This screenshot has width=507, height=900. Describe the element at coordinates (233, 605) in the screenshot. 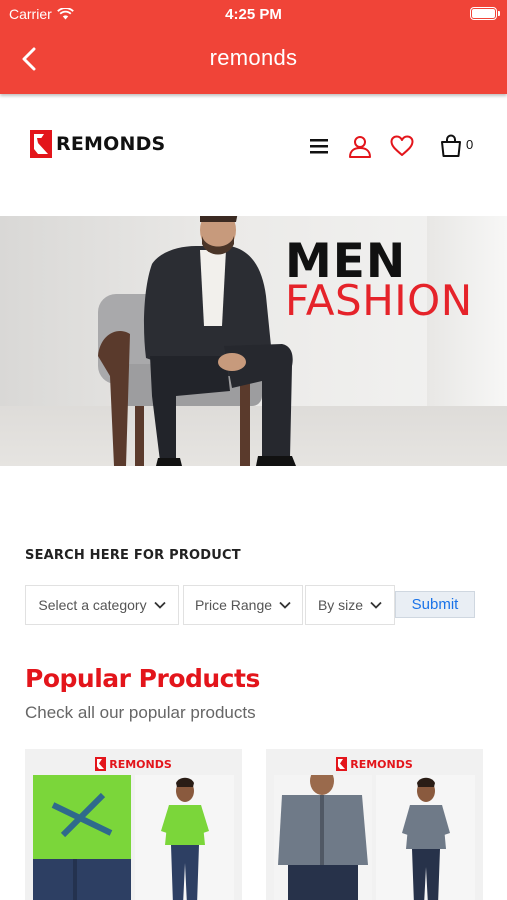

I see `price-range-value: Price Range` at that location.